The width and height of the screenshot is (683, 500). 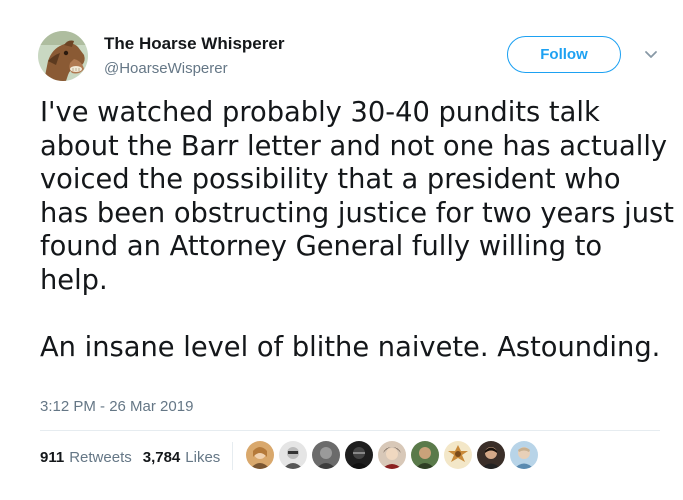 I want to click on tweet-timestamp: 3:12 PM - 26 Mar 2019, so click(x=116, y=406).